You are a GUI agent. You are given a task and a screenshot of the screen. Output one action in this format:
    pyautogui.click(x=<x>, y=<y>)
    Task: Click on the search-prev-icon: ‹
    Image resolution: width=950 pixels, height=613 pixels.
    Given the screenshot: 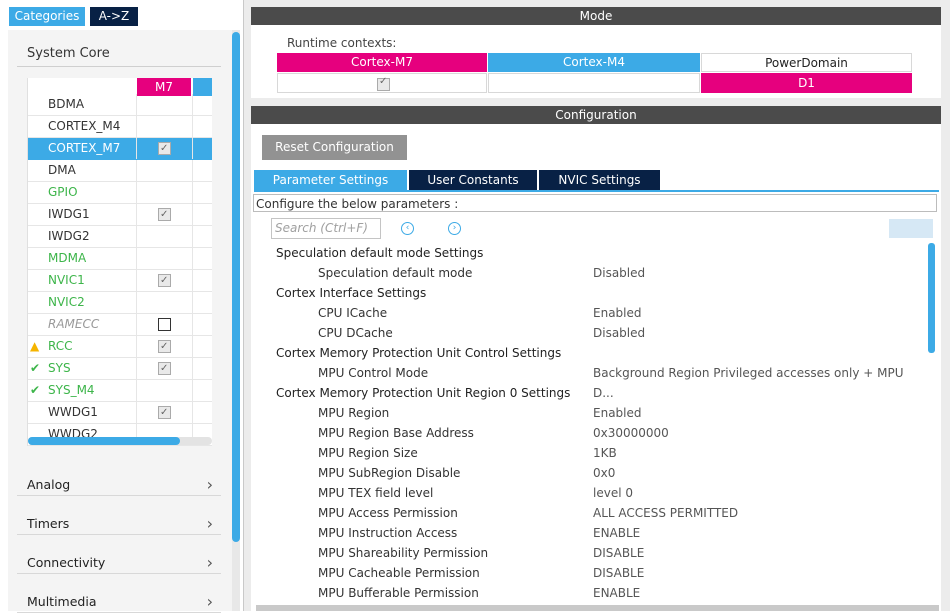 What is the action you would take?
    pyautogui.click(x=407, y=228)
    